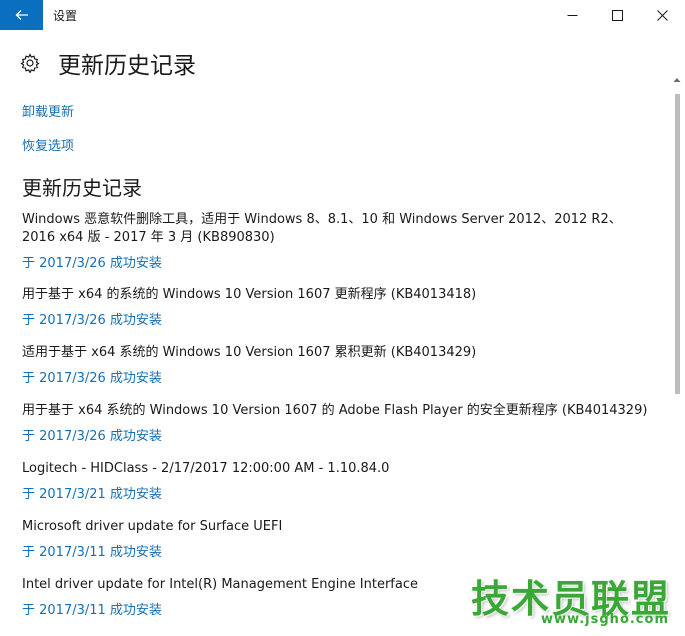  What do you see at coordinates (342, 15) in the screenshot?
I see `title-bar: 设置` at bounding box center [342, 15].